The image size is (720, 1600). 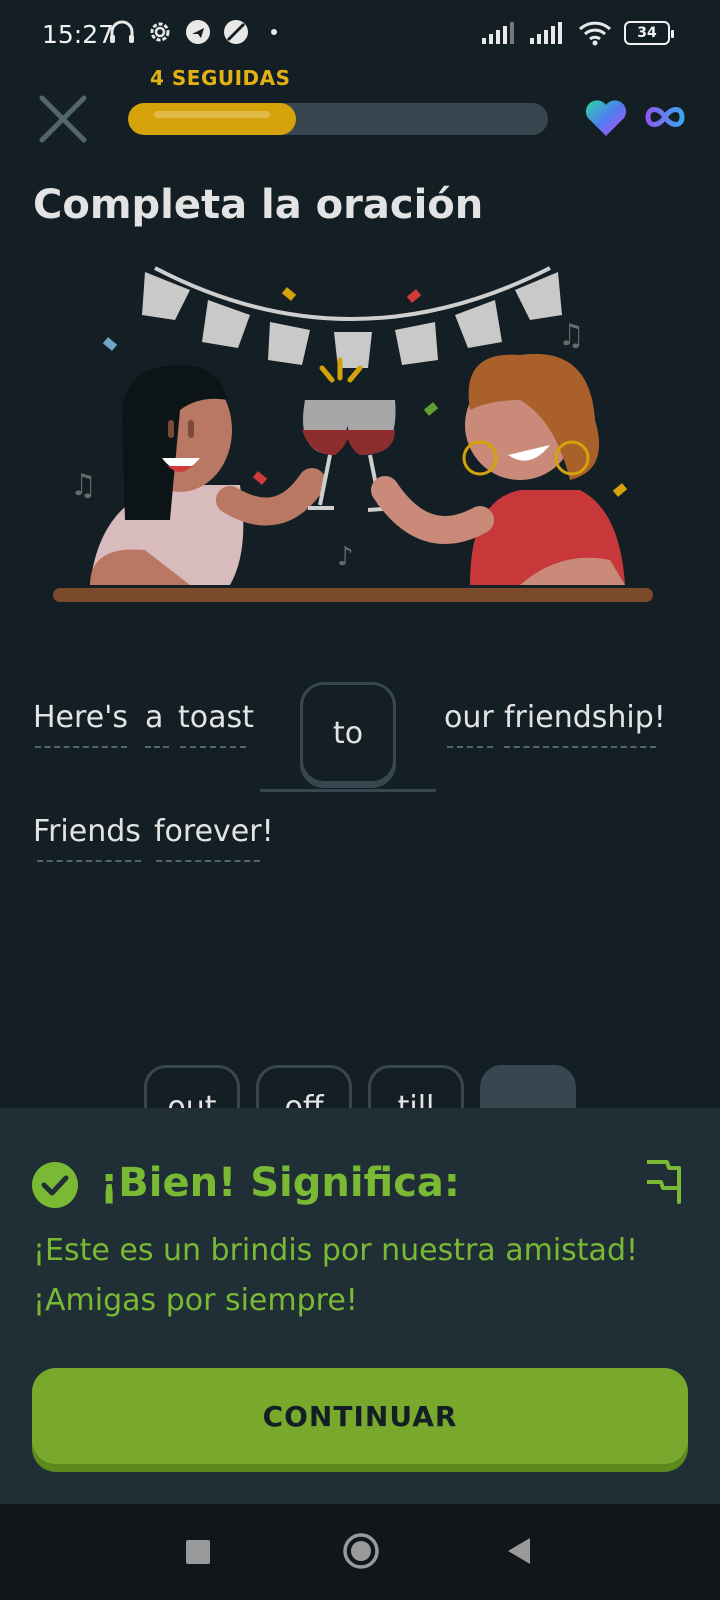 I want to click on back-triangle-icon, so click(x=519, y=1551).